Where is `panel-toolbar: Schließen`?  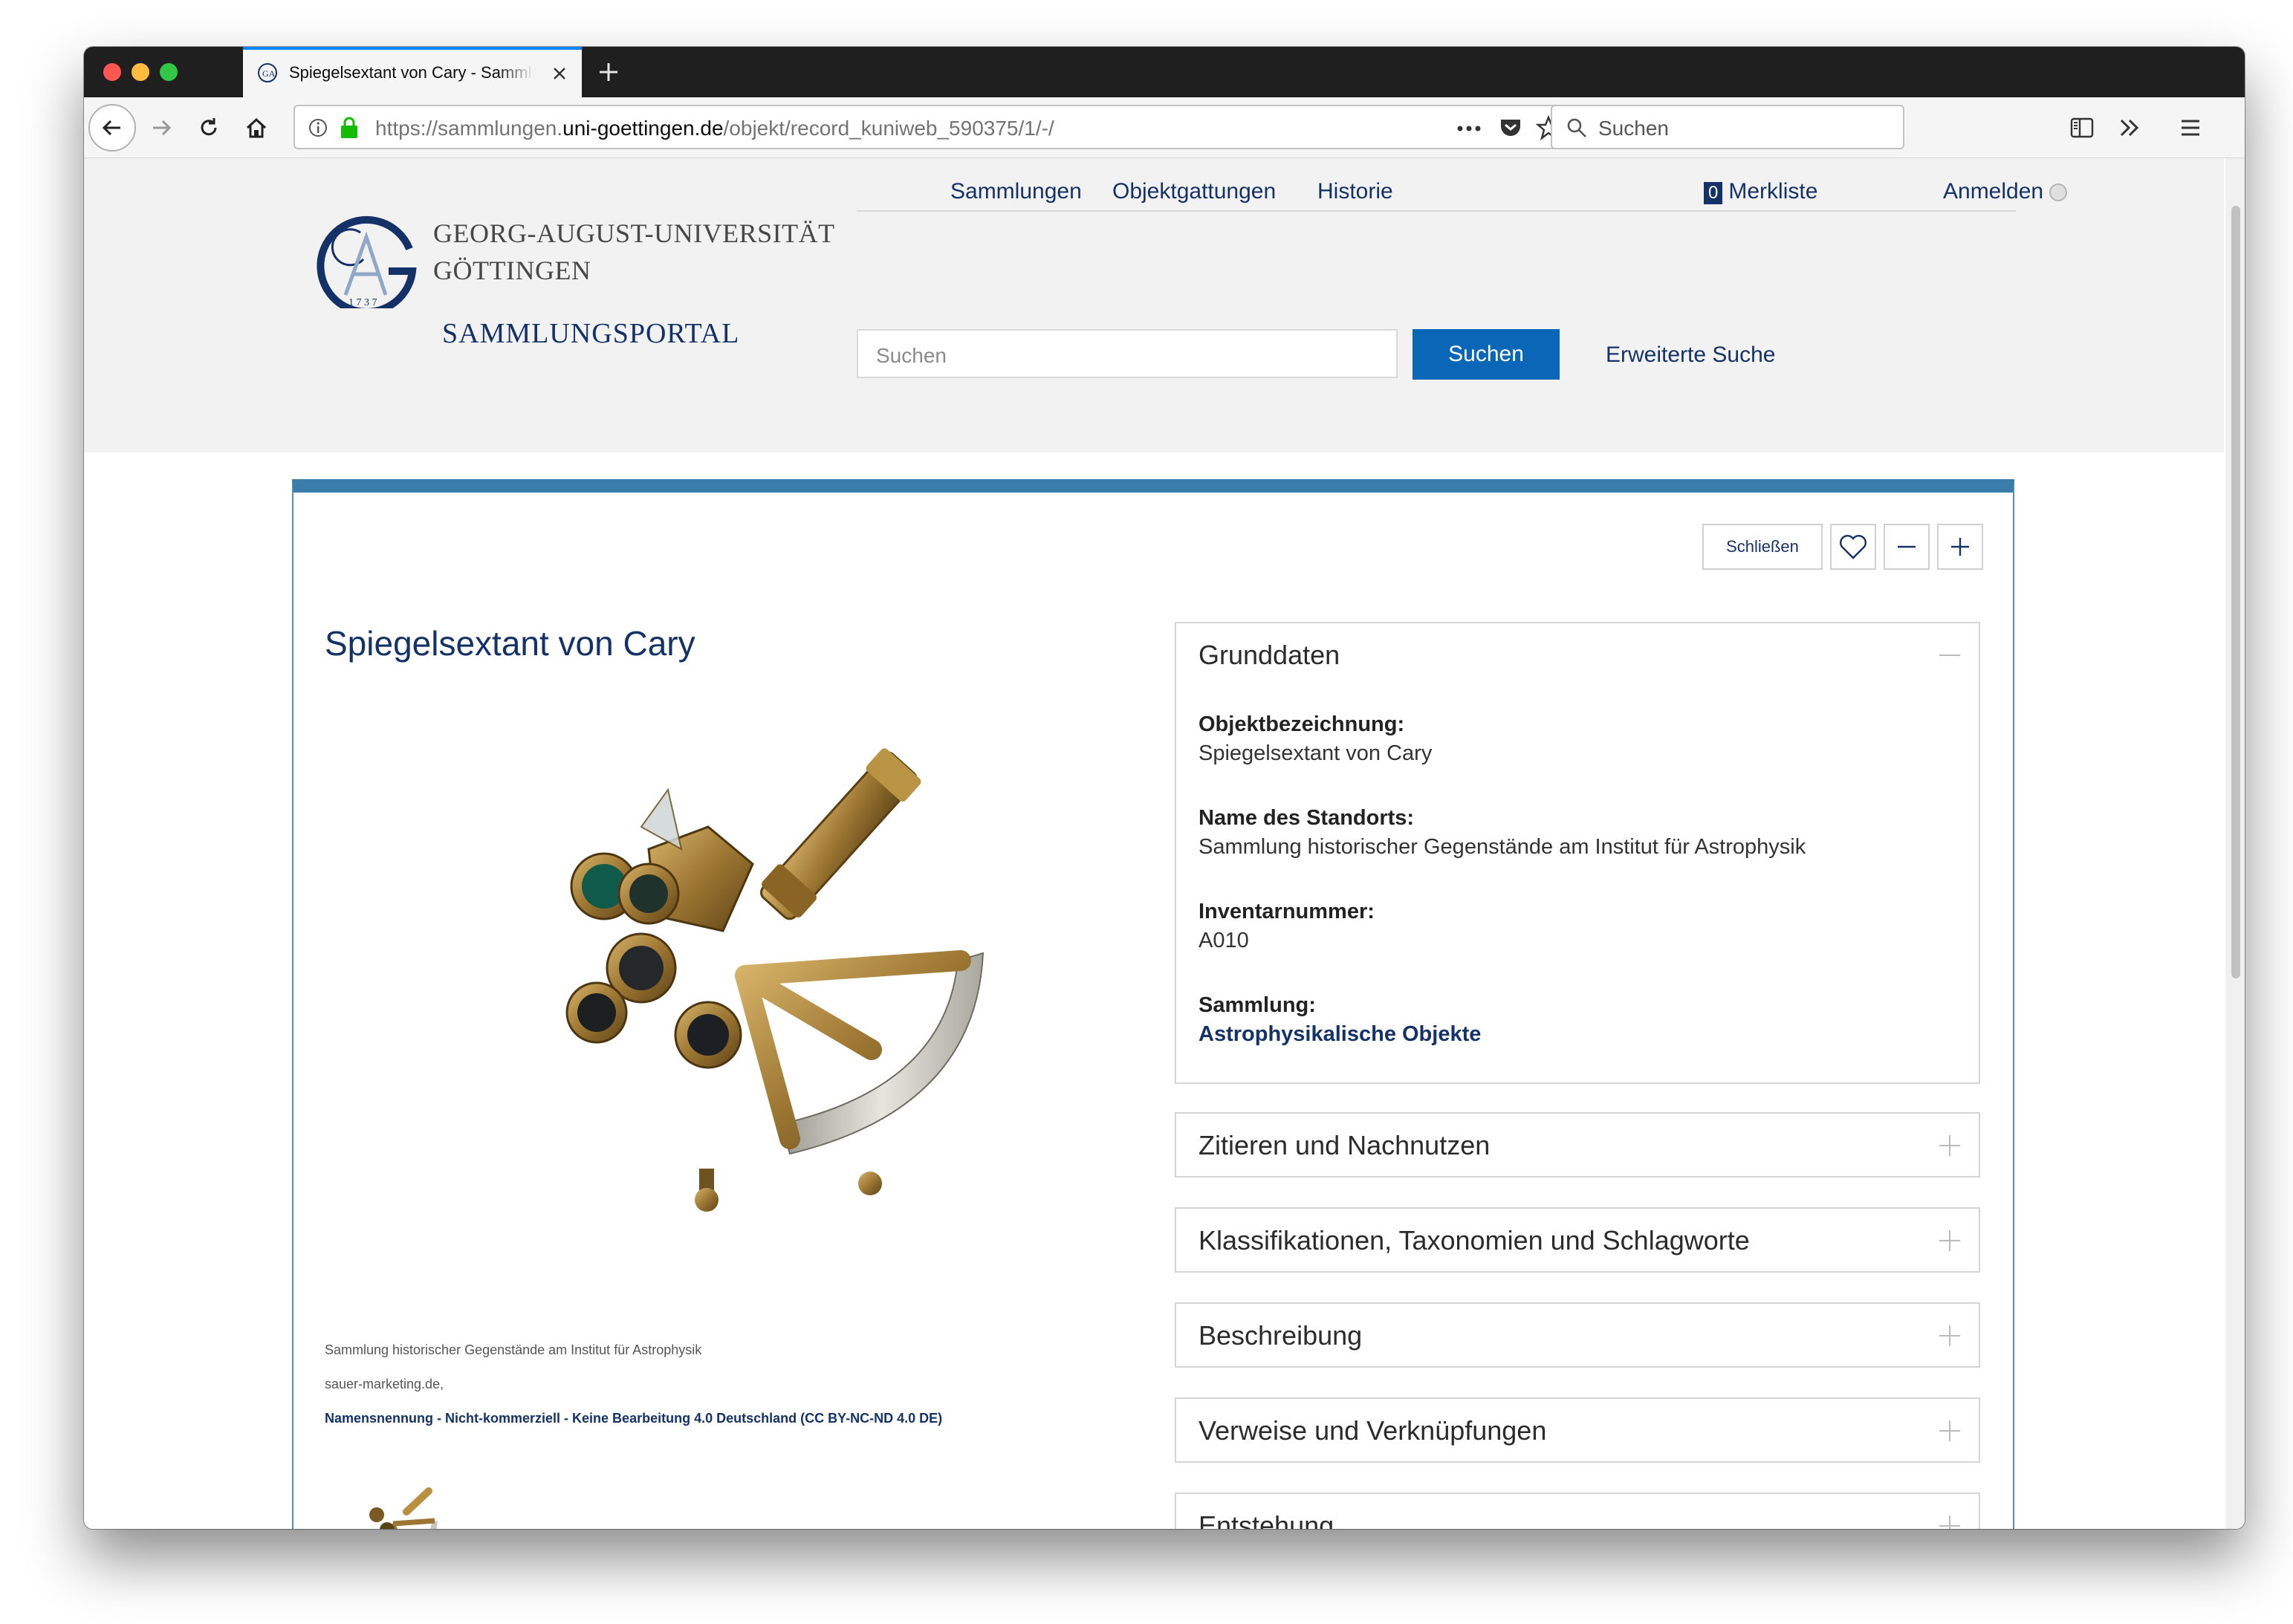 panel-toolbar: Schließen is located at coordinates (1842, 547).